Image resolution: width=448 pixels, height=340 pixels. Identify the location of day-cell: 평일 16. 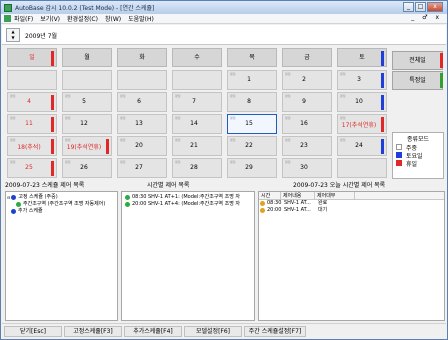
(307, 124).